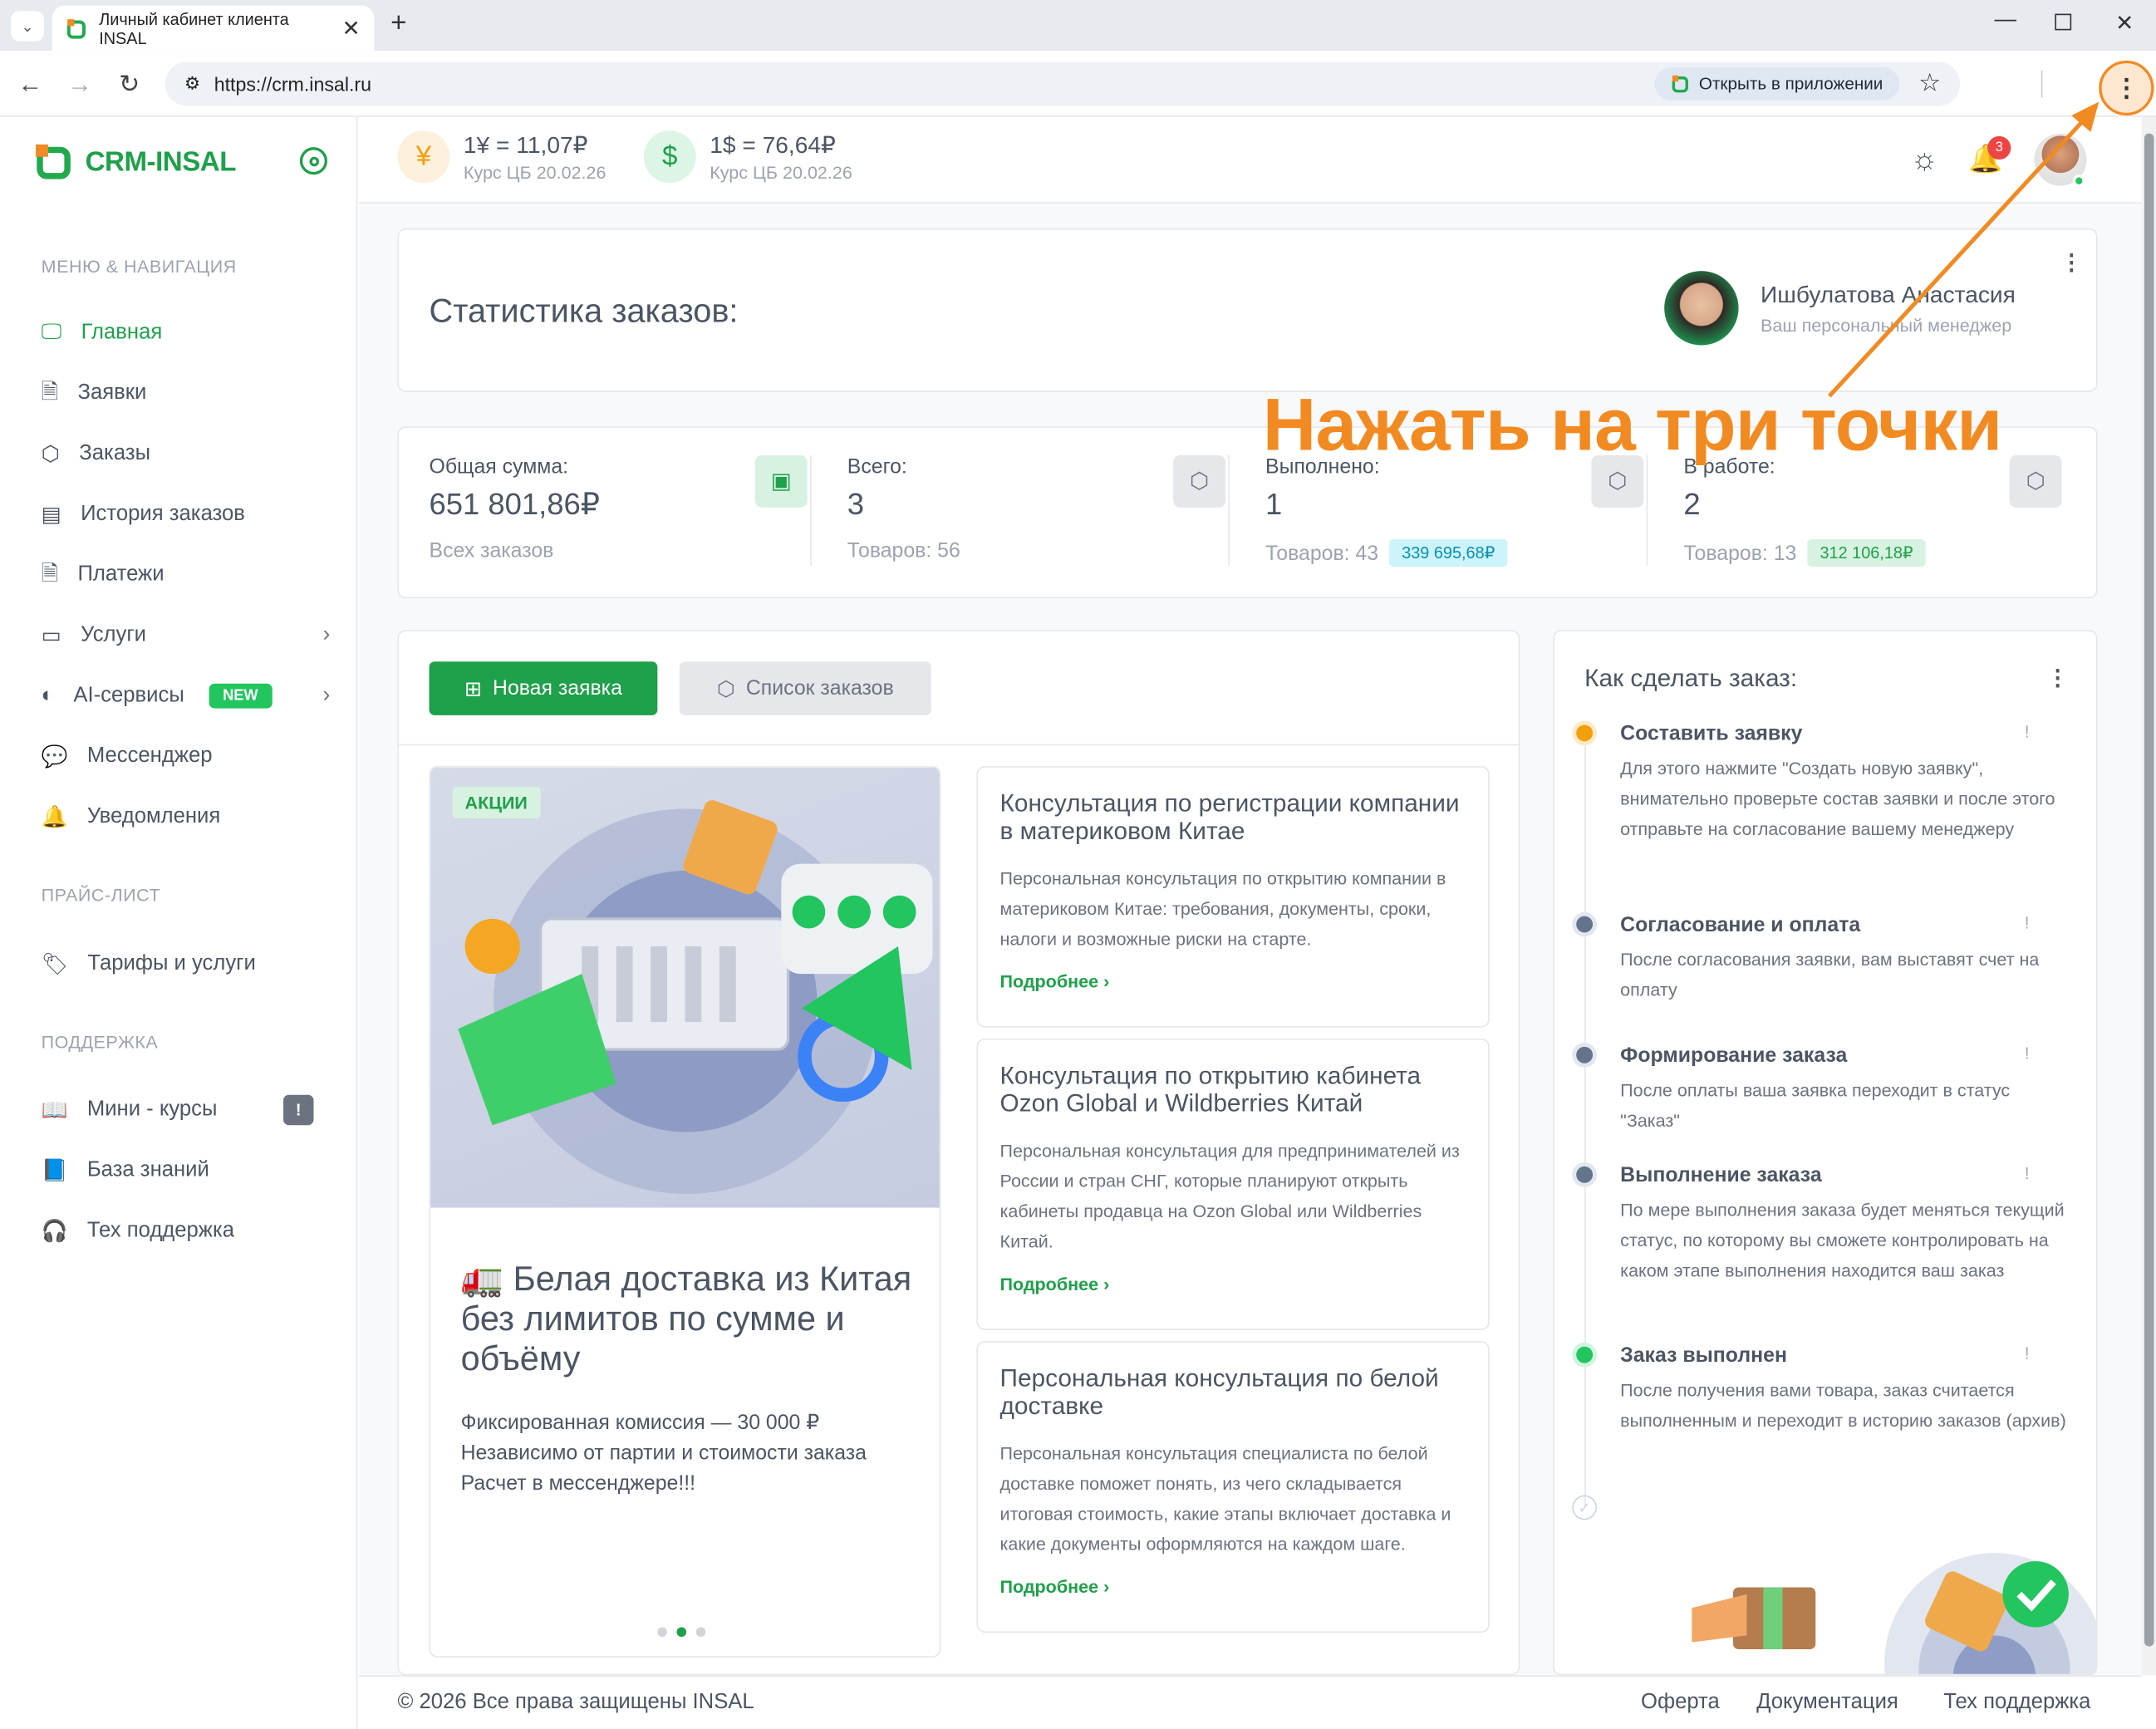 Image resolution: width=2156 pixels, height=1729 pixels. What do you see at coordinates (535, 172) in the screenshot?
I see `yuan-rate-date: Курс ЦБ 20.02.26` at bounding box center [535, 172].